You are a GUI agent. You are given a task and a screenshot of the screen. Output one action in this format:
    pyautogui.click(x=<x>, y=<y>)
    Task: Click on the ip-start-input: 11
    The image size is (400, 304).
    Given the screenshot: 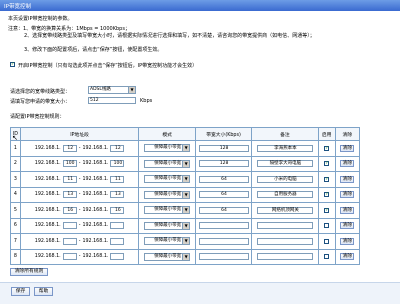 What is the action you would take?
    pyautogui.click(x=69, y=179)
    